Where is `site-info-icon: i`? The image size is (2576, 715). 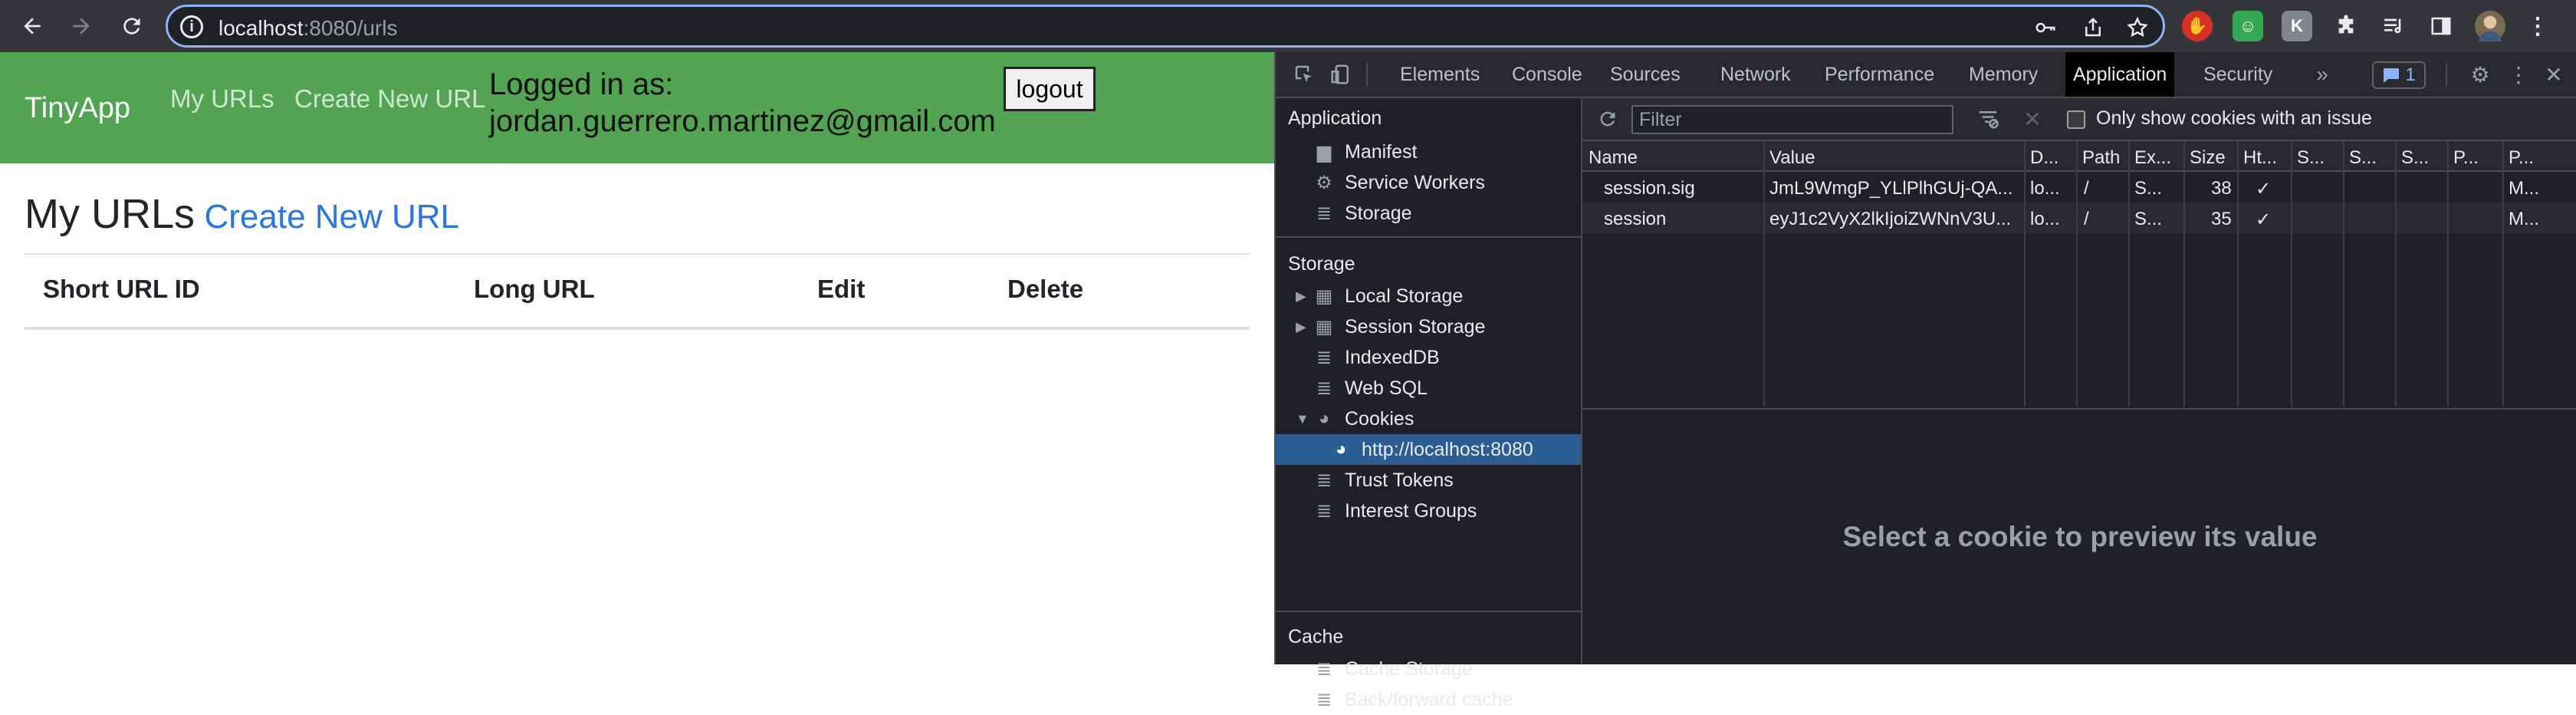 site-info-icon: i is located at coordinates (192, 26).